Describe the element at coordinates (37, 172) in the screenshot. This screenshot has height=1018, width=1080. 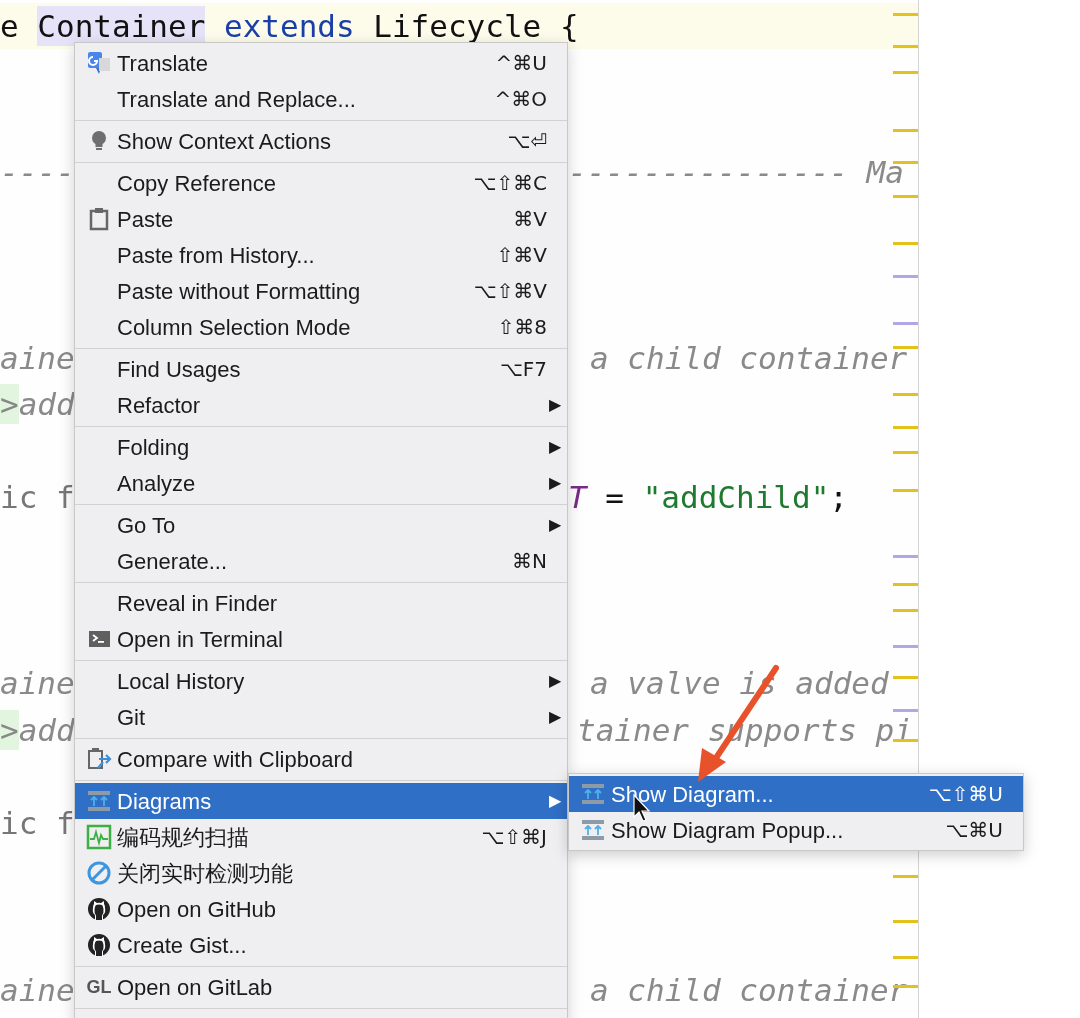
I see `code-comment: ----` at that location.